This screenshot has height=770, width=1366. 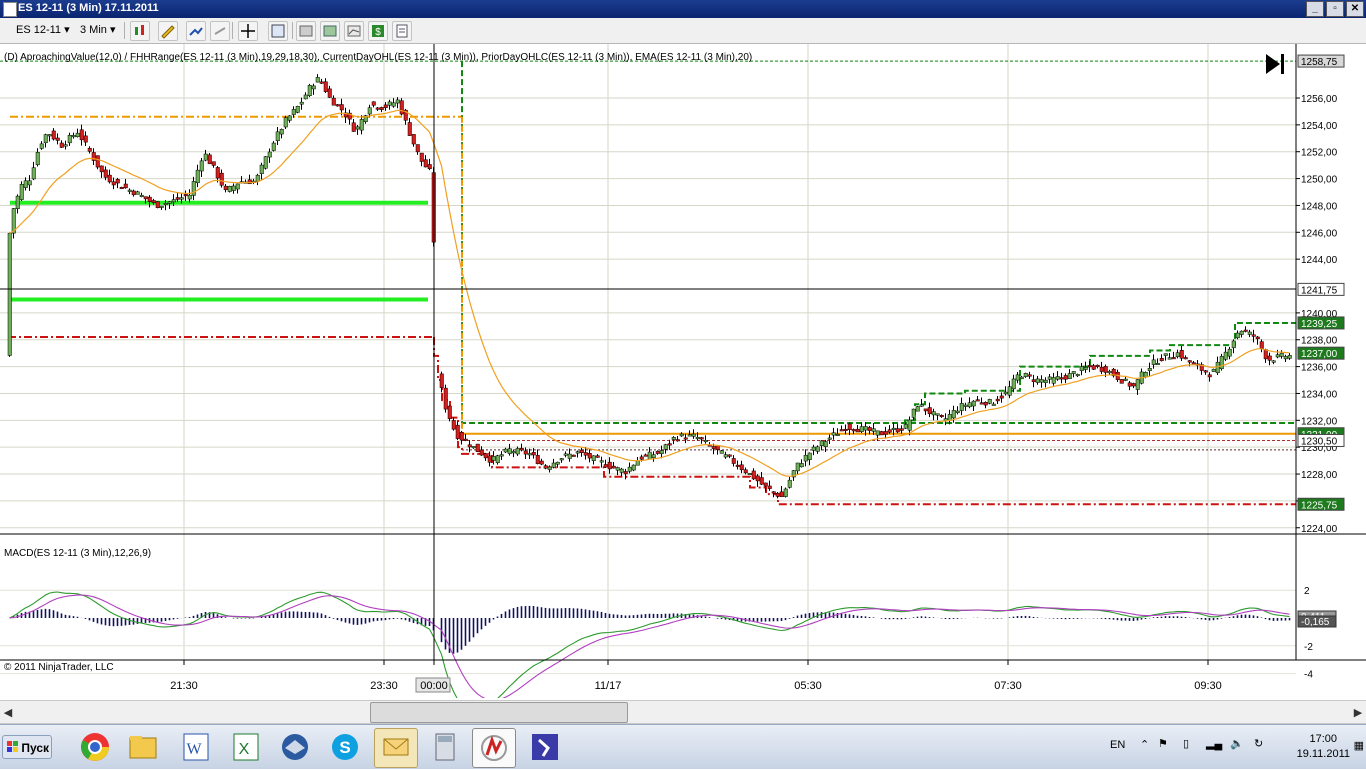 What do you see at coordinates (295, 747) in the screenshot?
I see `thunderbird-icon` at bounding box center [295, 747].